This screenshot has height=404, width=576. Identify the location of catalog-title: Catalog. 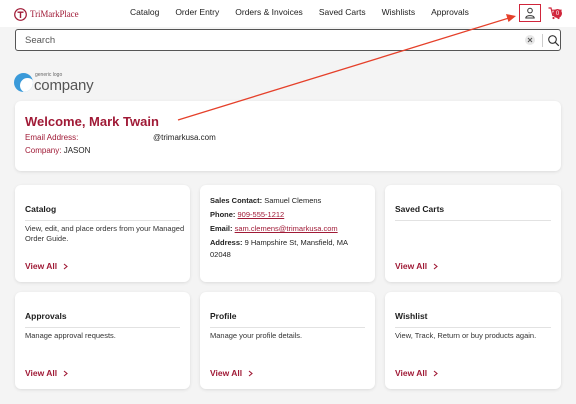
(41, 209).